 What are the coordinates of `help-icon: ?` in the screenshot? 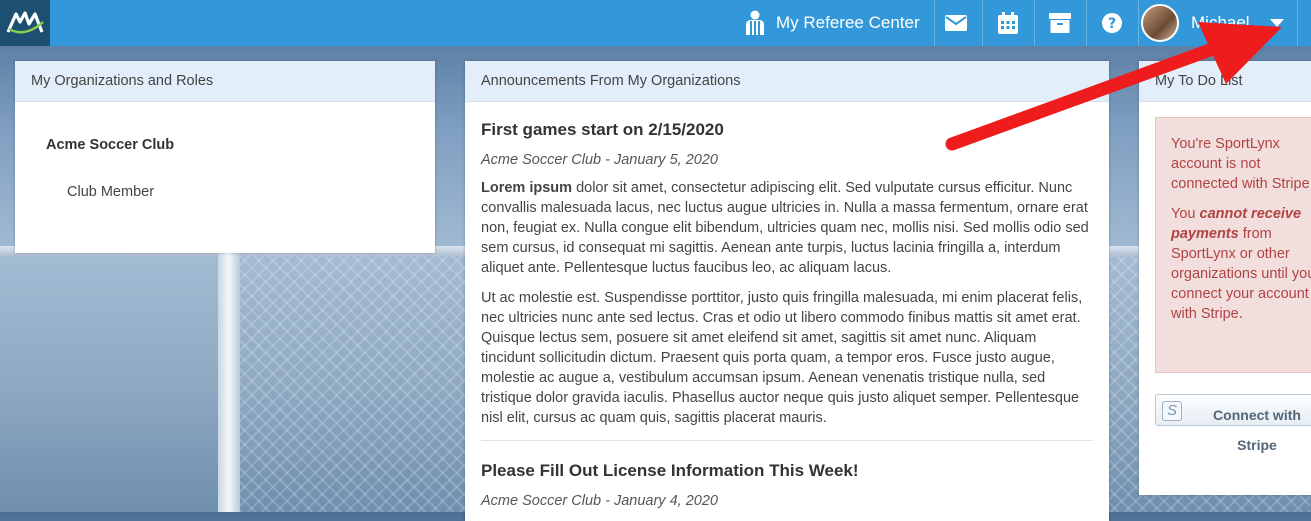 It's located at (1112, 23).